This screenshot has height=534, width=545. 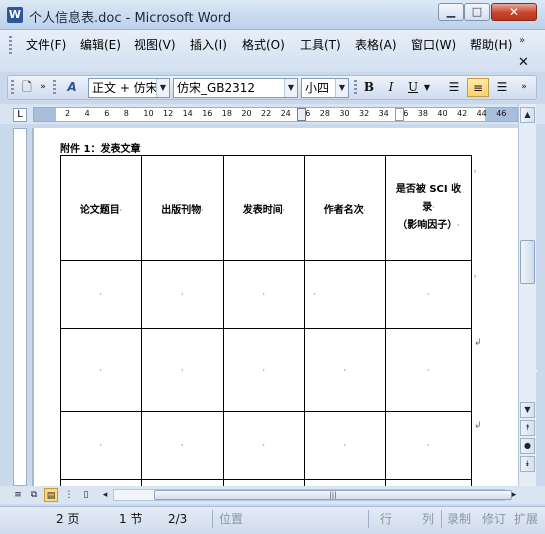 What do you see at coordinates (235, 88) in the screenshot?
I see `font-select: 仿宋_GB2312 ▼` at bounding box center [235, 88].